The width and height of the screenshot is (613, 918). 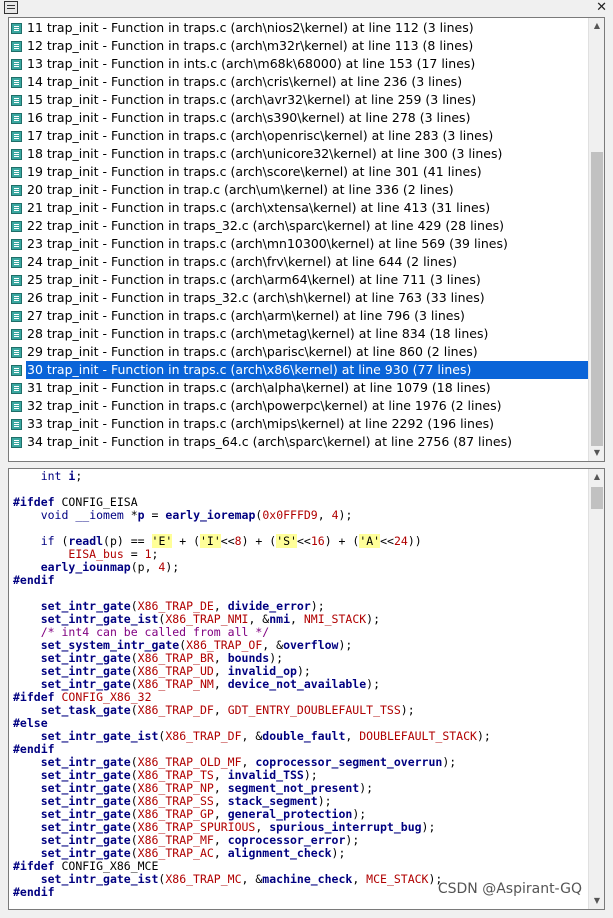 I want to click on code-token: #endif, so click(x=34, y=580).